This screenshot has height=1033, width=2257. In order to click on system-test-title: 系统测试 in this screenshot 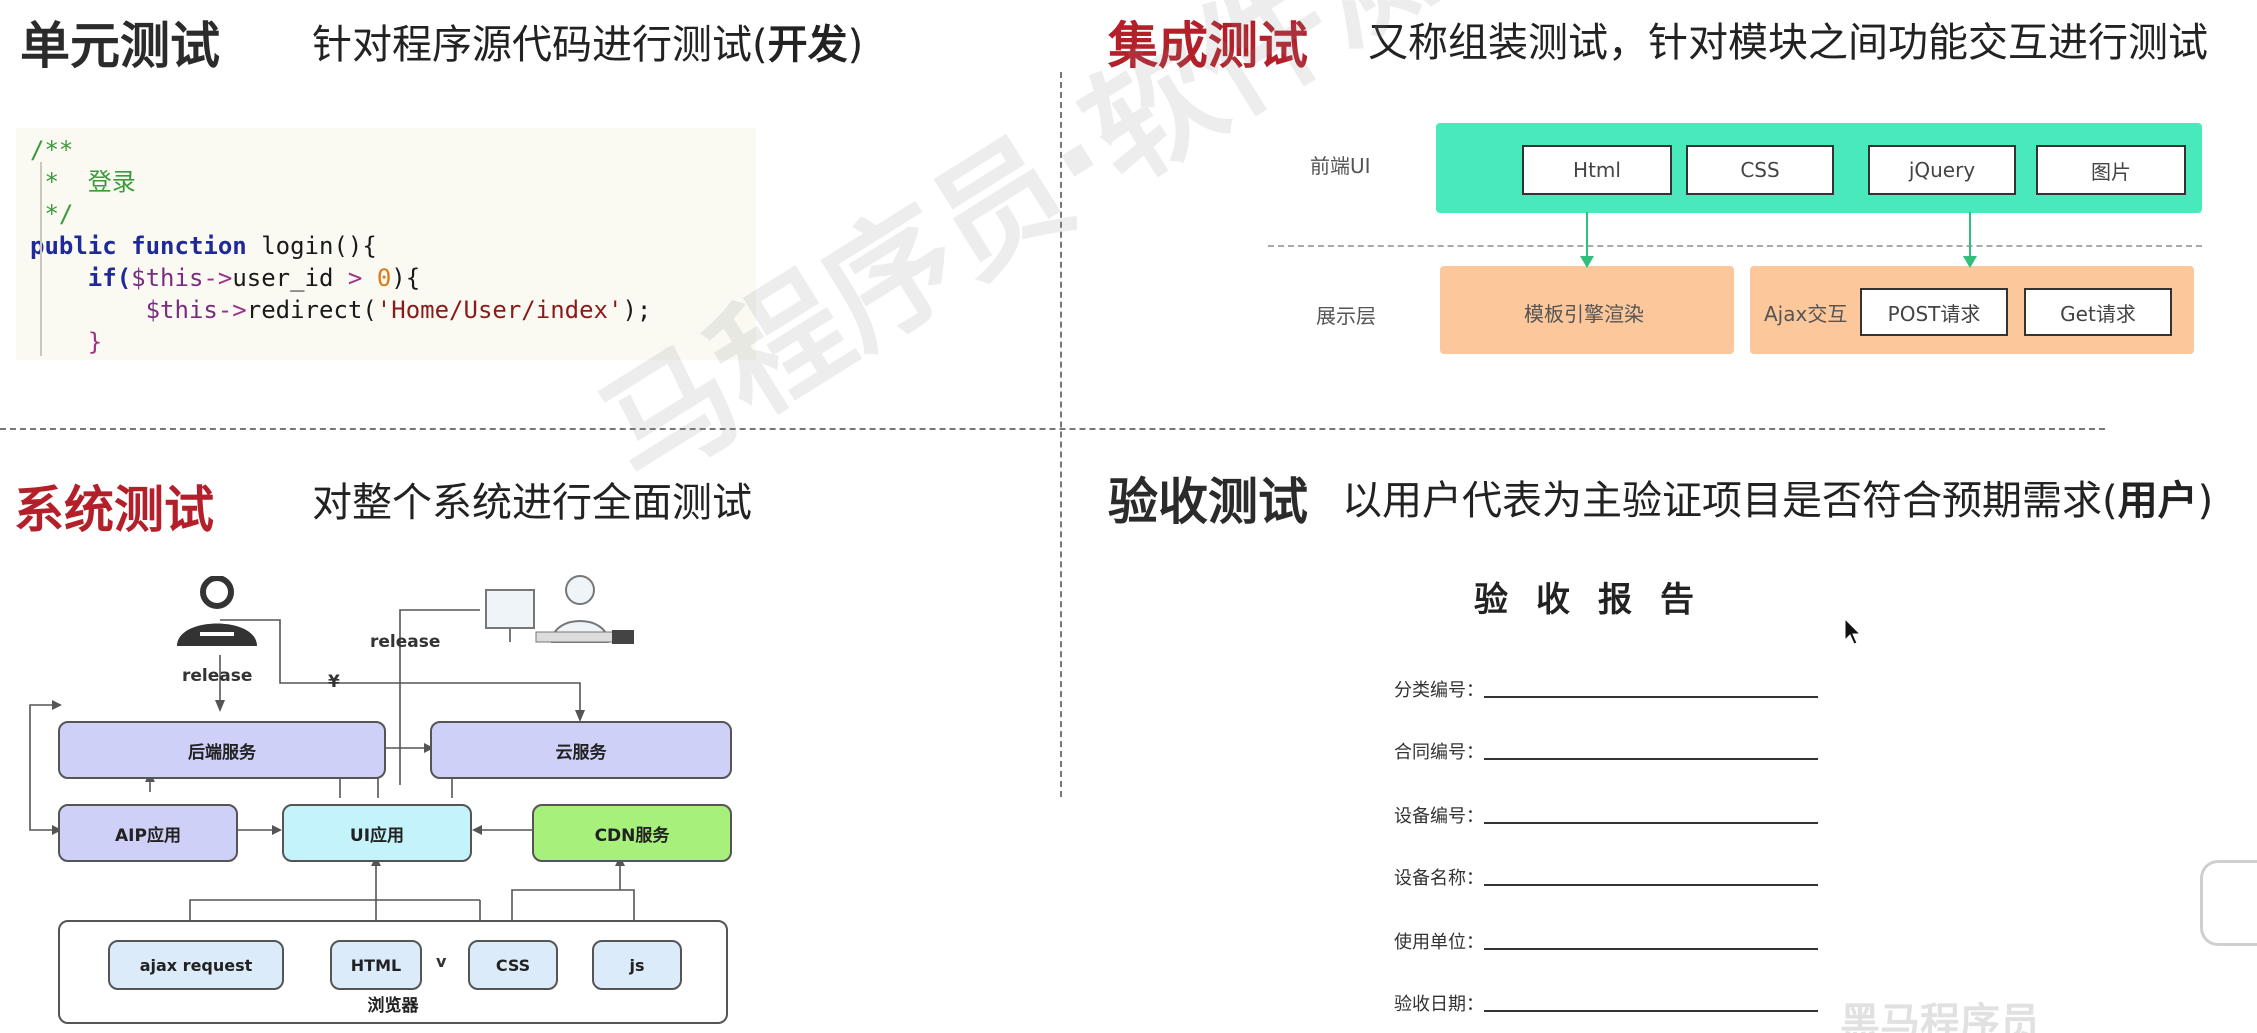, I will do `click(114, 510)`.